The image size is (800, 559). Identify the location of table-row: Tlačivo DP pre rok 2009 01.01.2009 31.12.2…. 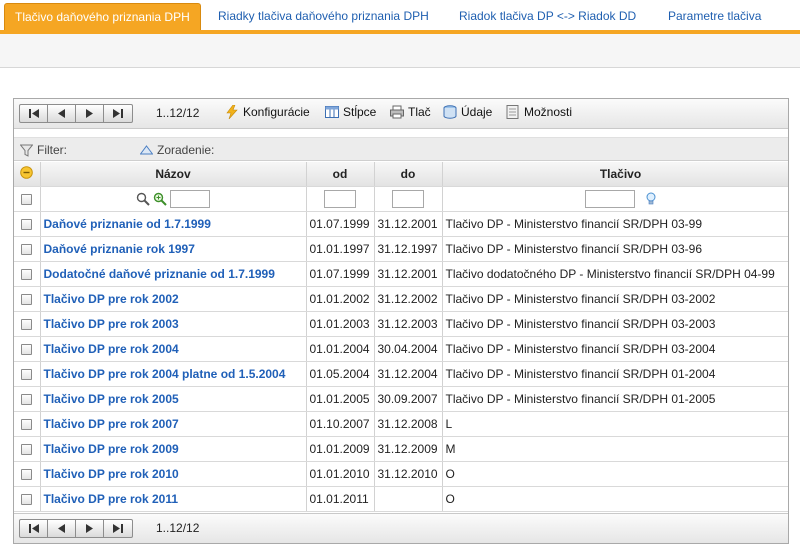
(401, 449).